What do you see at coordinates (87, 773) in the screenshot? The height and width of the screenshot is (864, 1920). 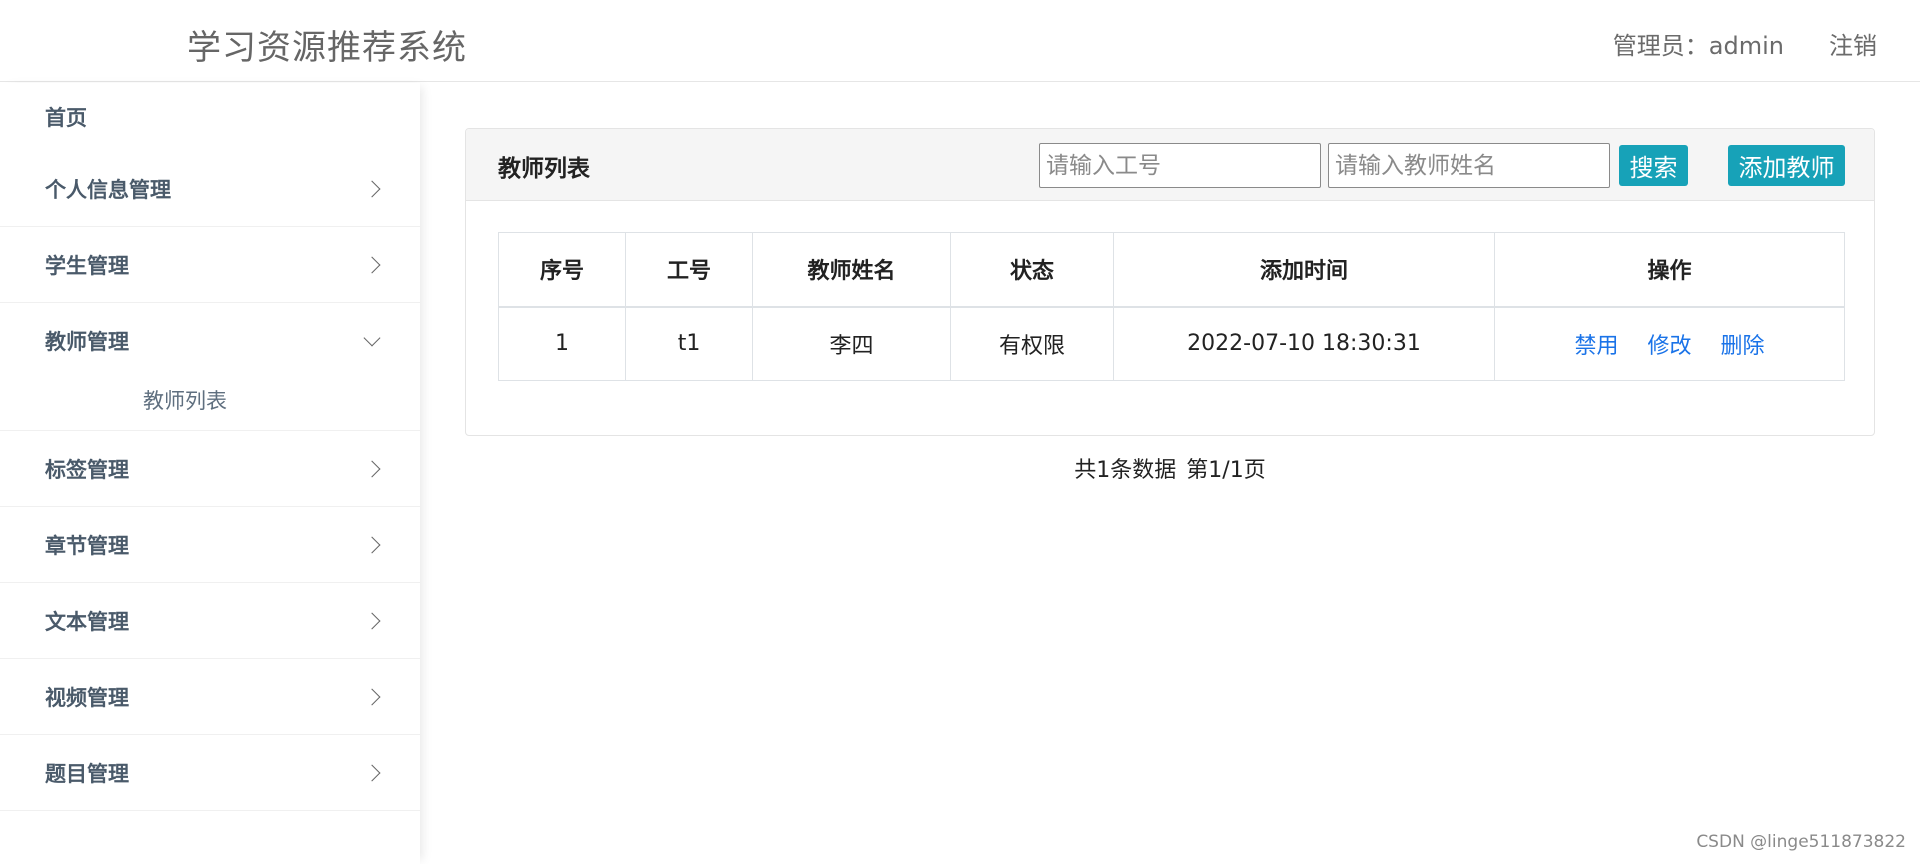 I see `sidebar-item-label: 题目管理` at bounding box center [87, 773].